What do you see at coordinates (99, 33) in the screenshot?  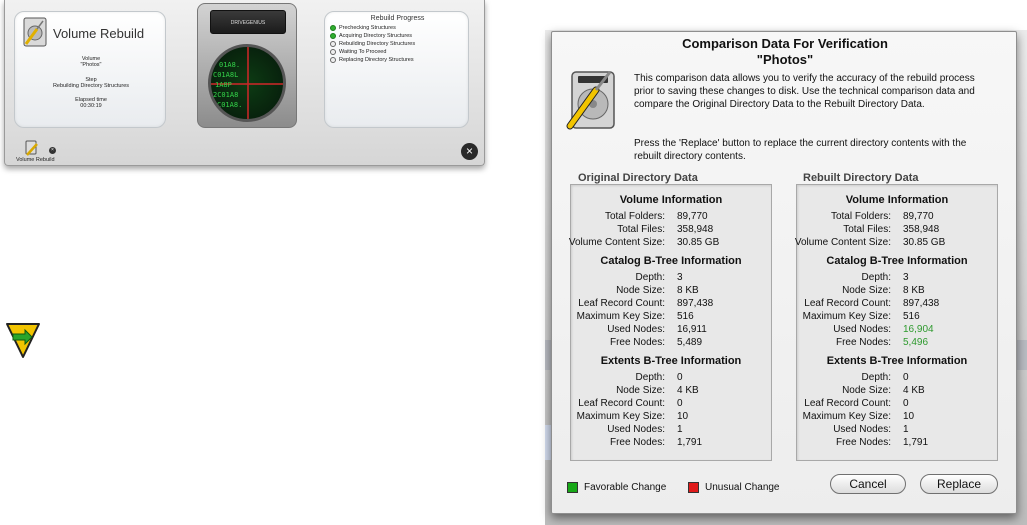 I see `volume-rebuild-title: Volume Rebuild` at bounding box center [99, 33].